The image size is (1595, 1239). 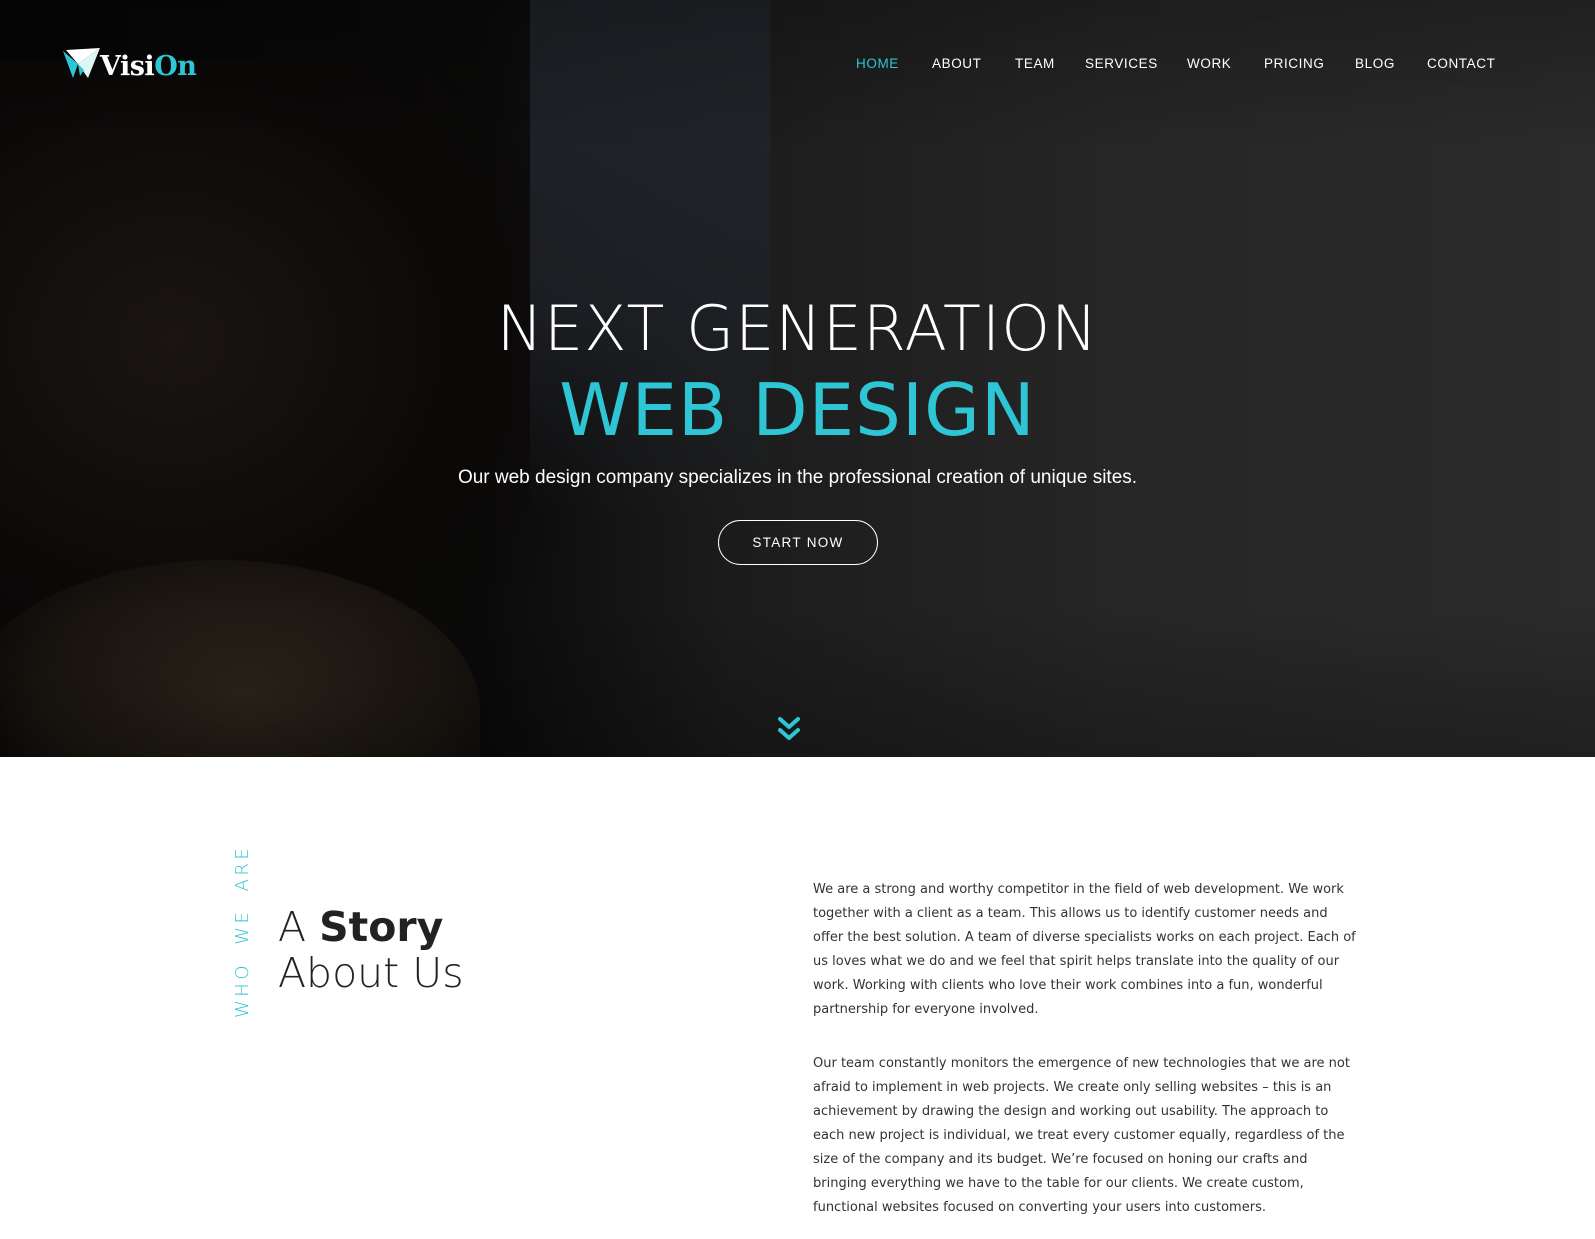 What do you see at coordinates (789, 729) in the screenshot?
I see `chevron-double-down-icon` at bounding box center [789, 729].